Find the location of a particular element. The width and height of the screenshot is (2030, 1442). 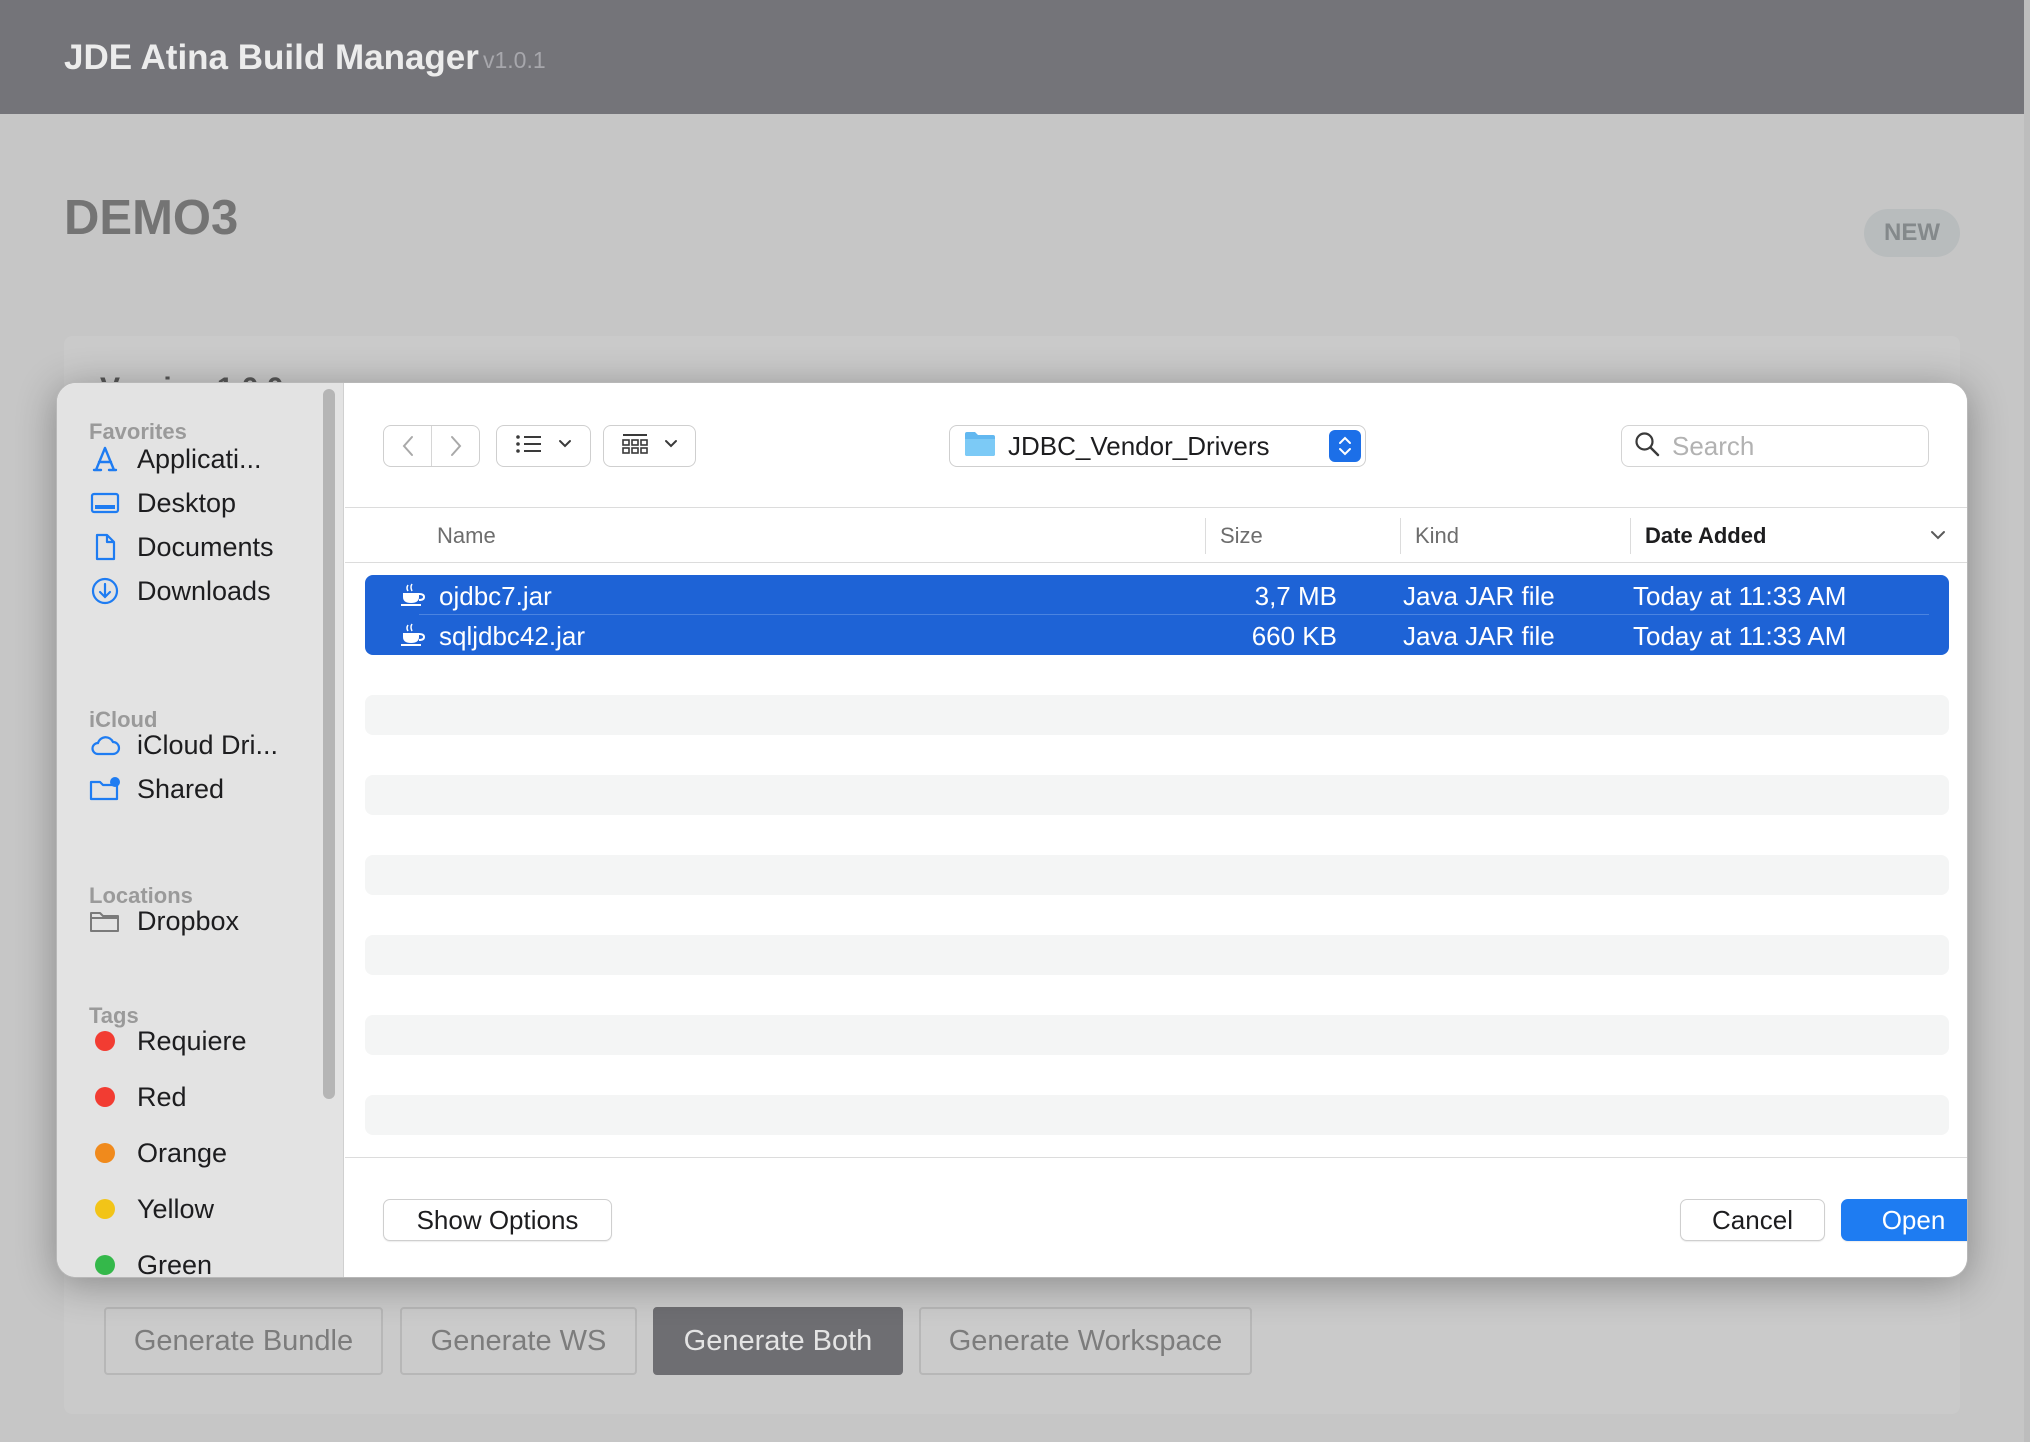

status-badge: NEW is located at coordinates (1912, 233).